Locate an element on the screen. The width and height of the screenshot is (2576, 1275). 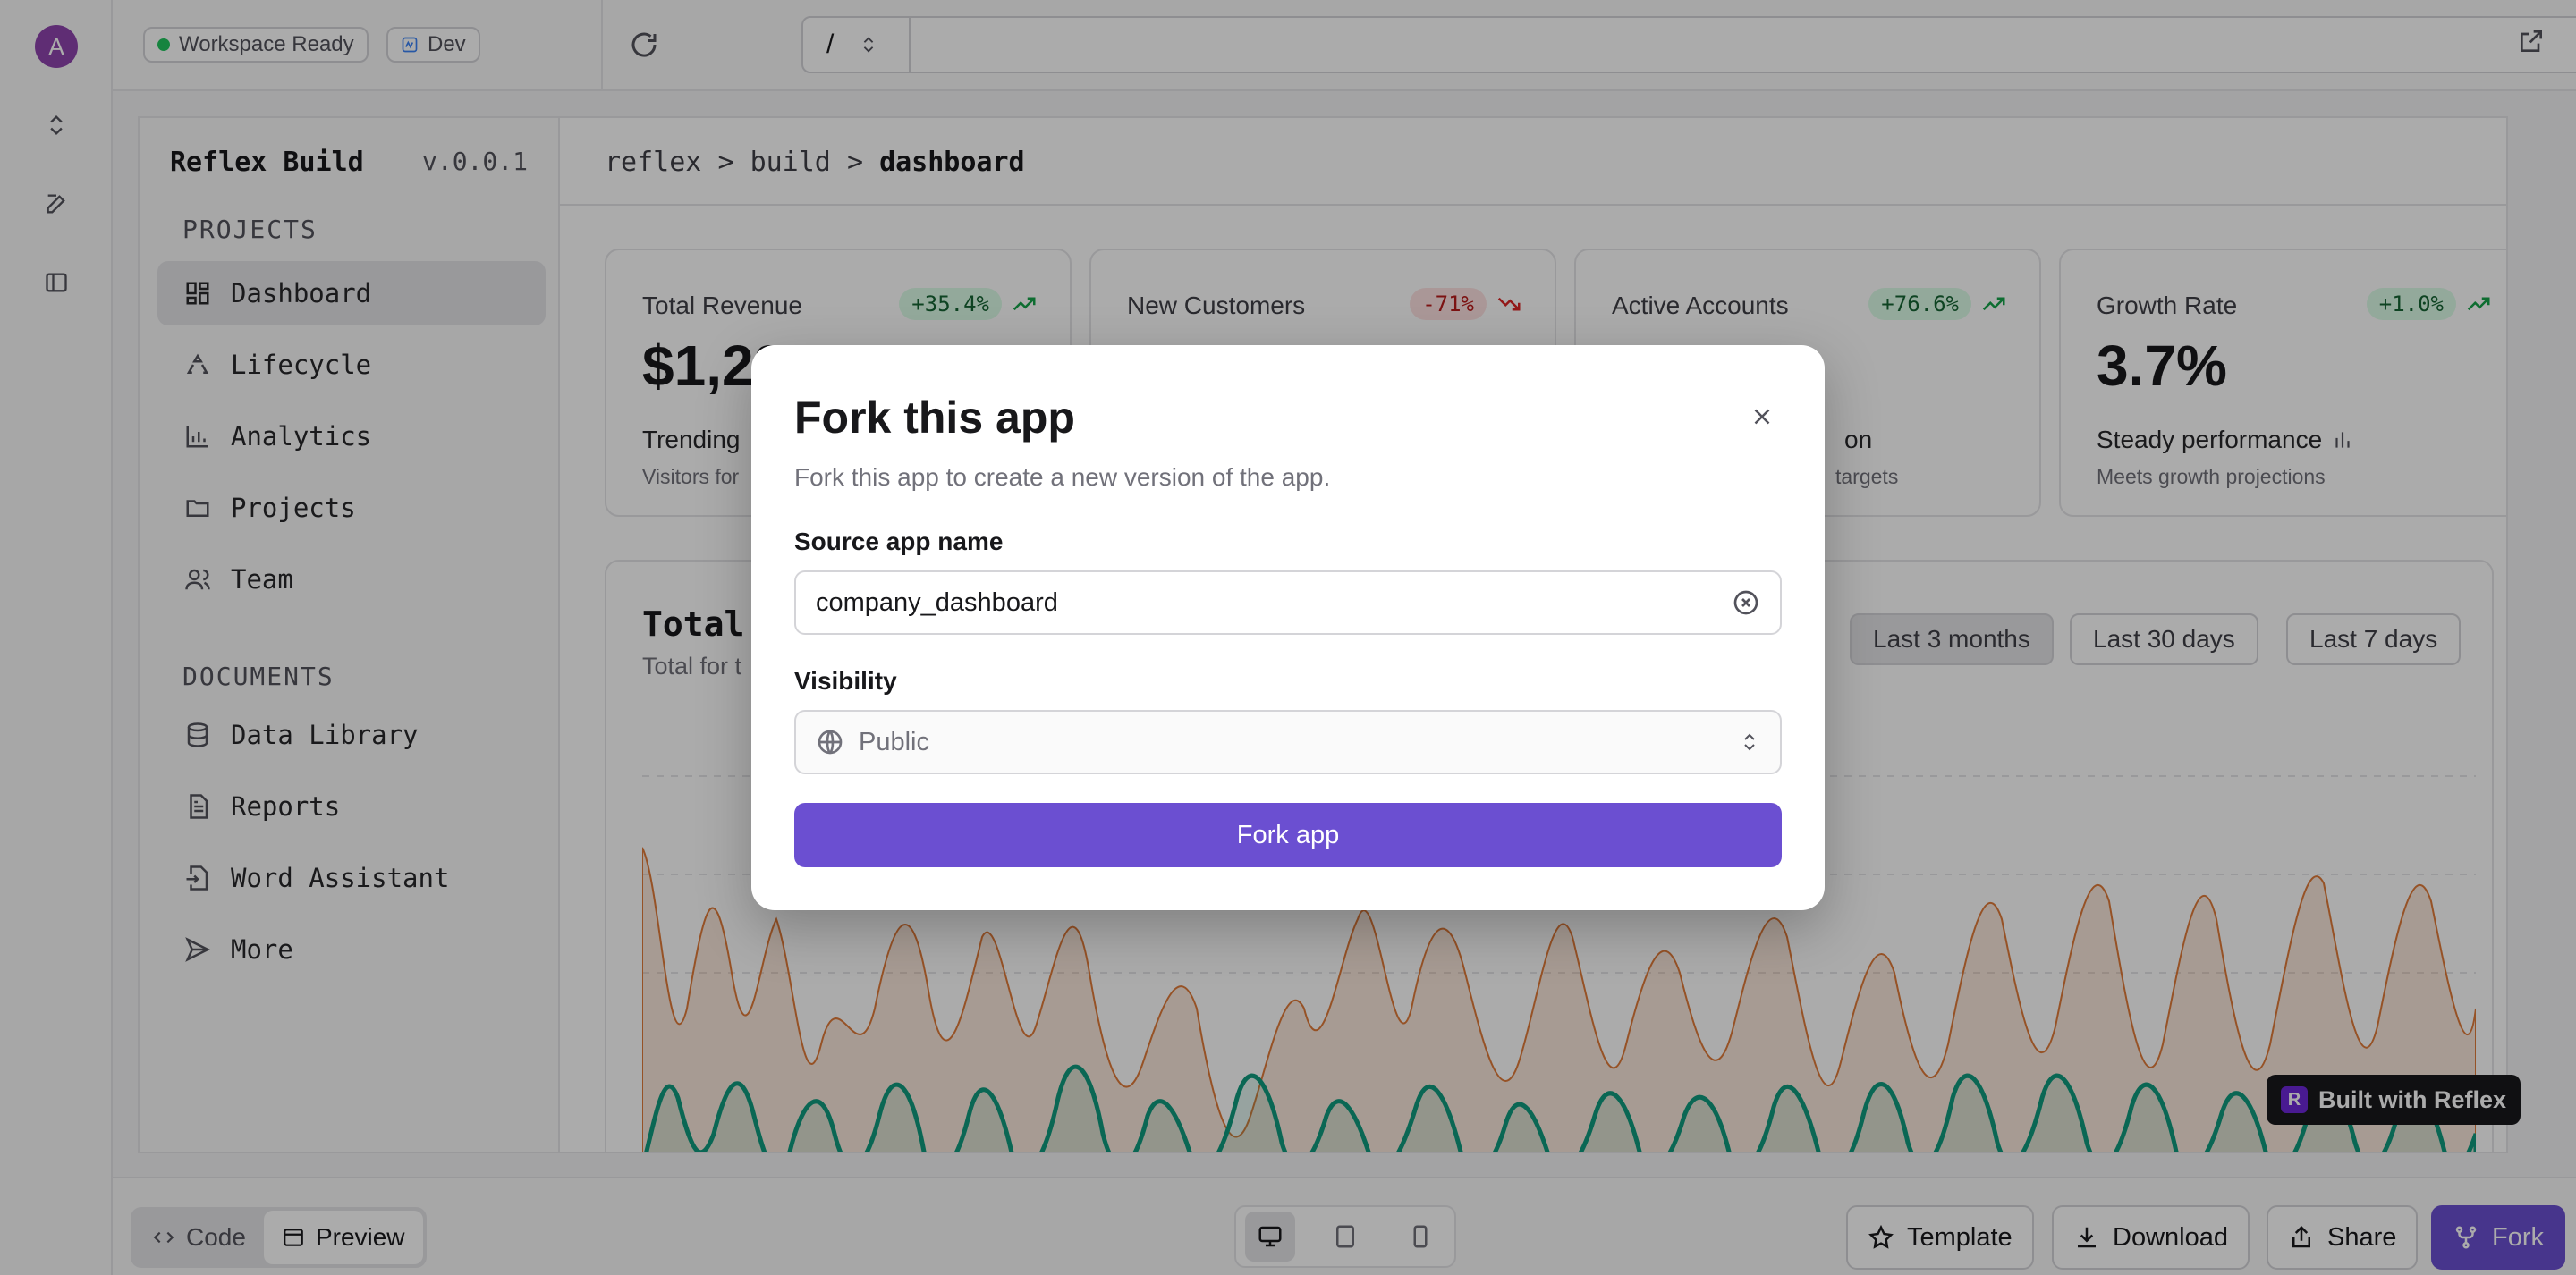
visibility-select: Public is located at coordinates (1288, 742).